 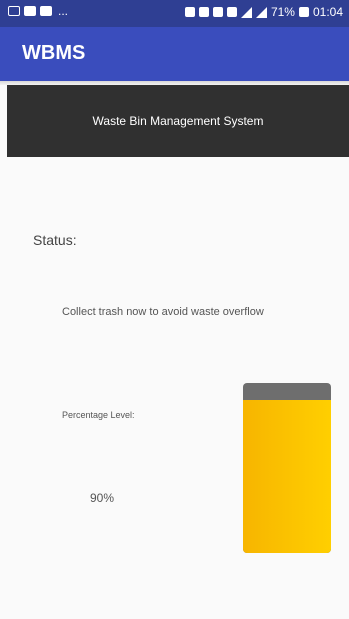 I want to click on wifi-icon, so click(x=217, y=12).